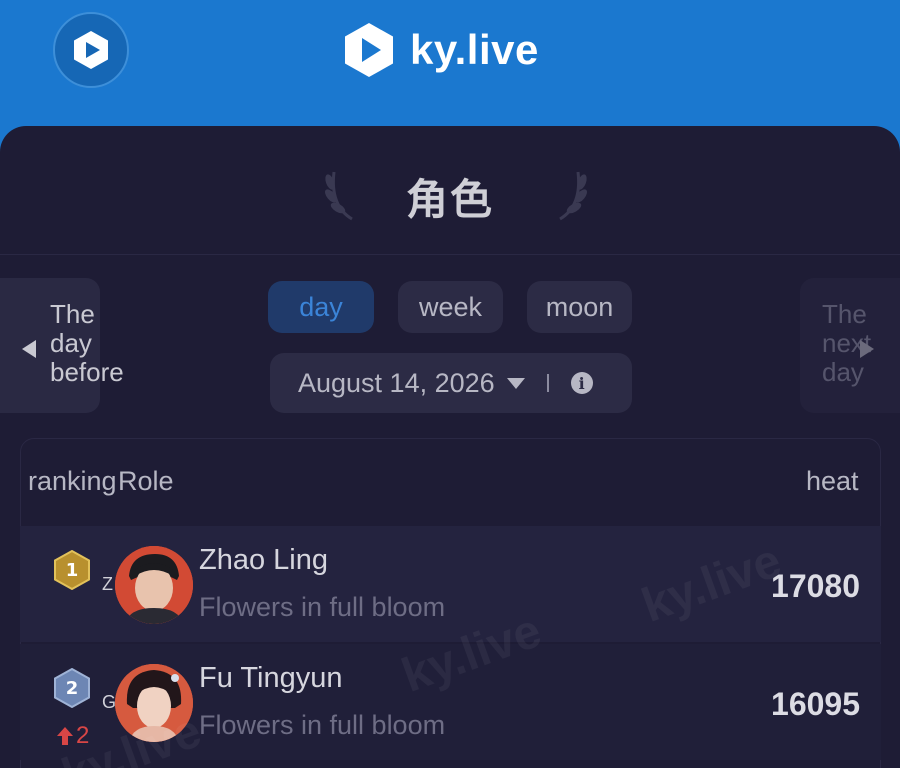 The width and height of the screenshot is (900, 768). I want to click on play-logo-icon, so click(91, 50).